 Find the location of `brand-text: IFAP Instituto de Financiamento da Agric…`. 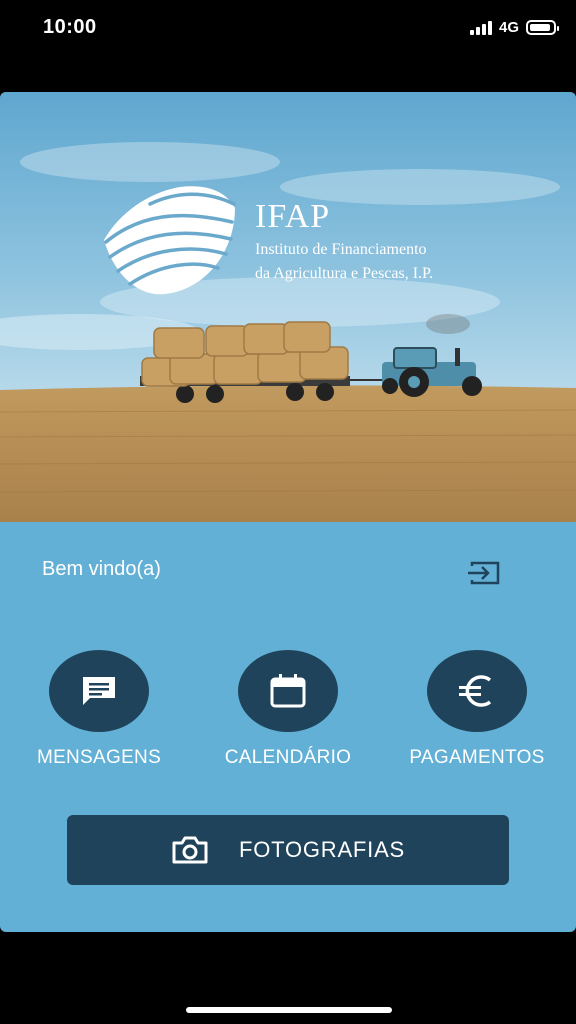

brand-text: IFAP Instituto de Financiamento da Agric… is located at coordinates (344, 241).